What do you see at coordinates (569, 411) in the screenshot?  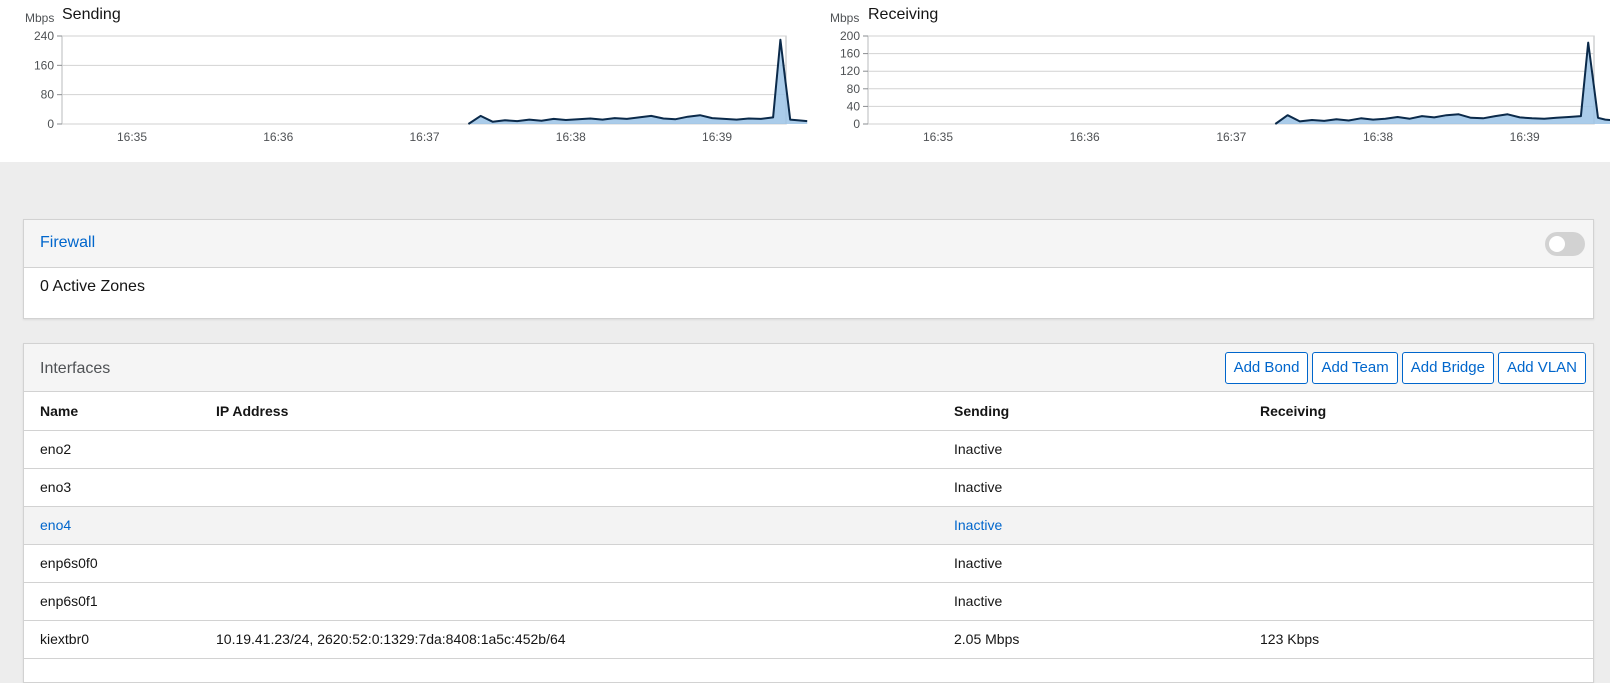 I see `column-header-ip: IP Address` at bounding box center [569, 411].